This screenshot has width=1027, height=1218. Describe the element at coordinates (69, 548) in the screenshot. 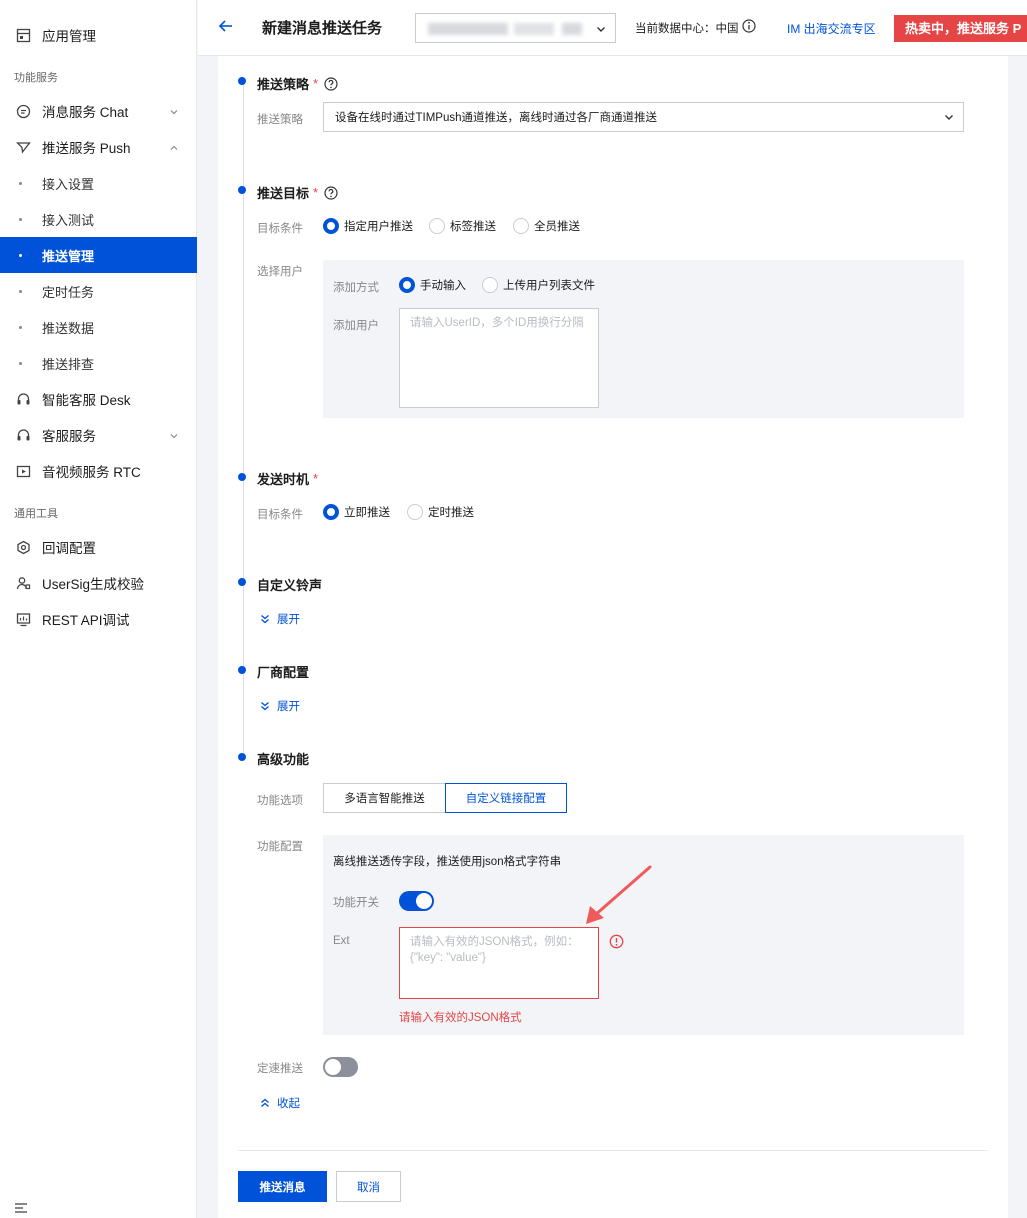

I see `sidebar-item-label: 回调配置` at that location.